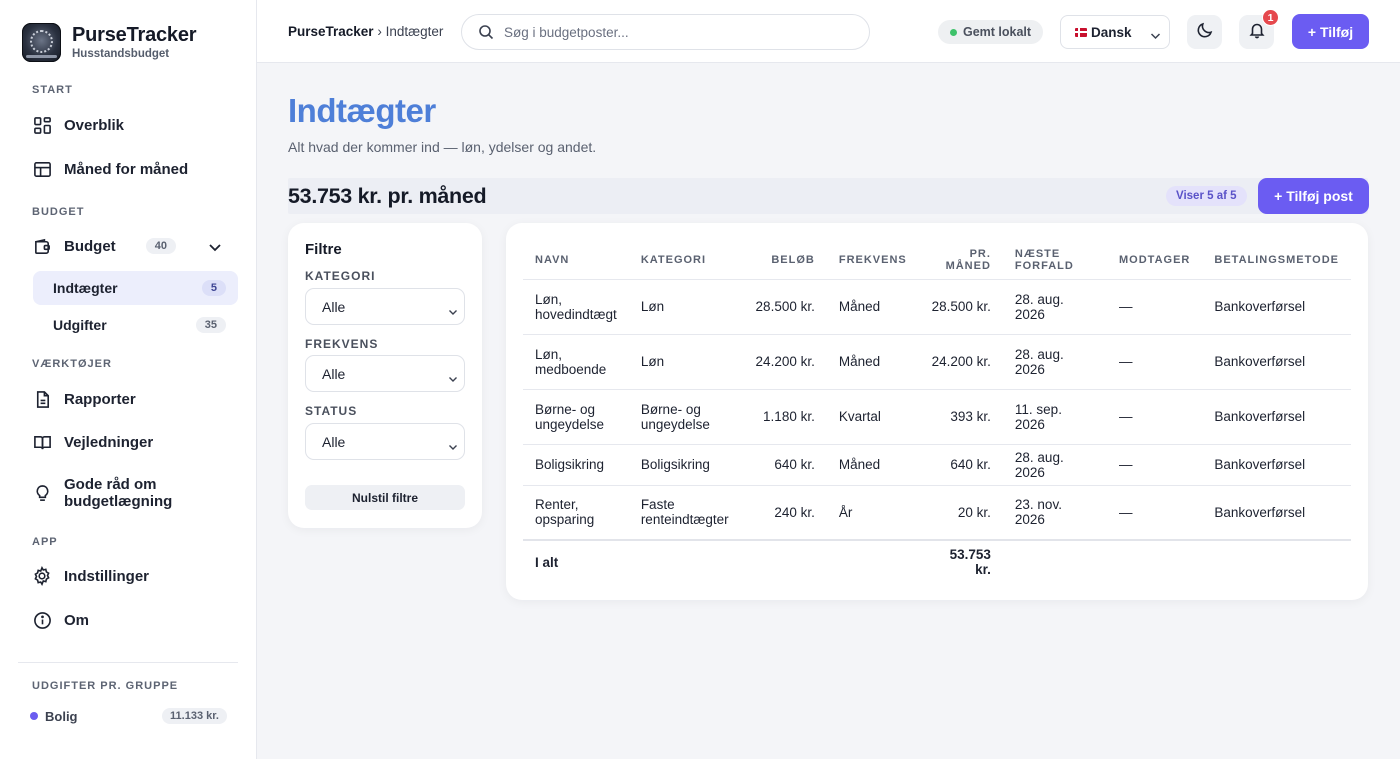  I want to click on sidebar-item-settings: Indstillinger, so click(130, 576).